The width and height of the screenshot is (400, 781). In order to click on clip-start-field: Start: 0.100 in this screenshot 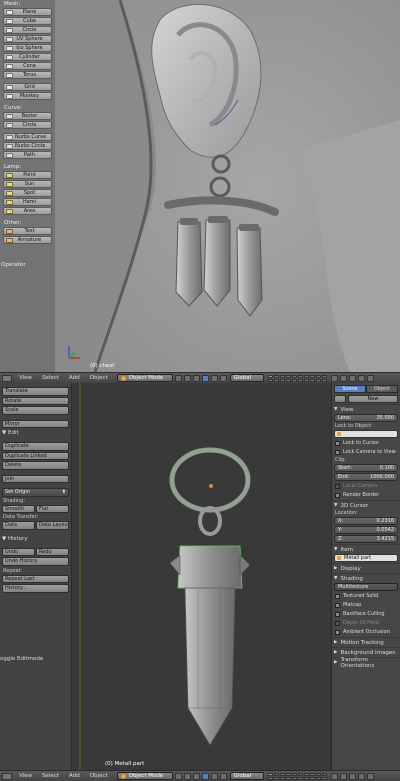, I will do `click(366, 468)`.